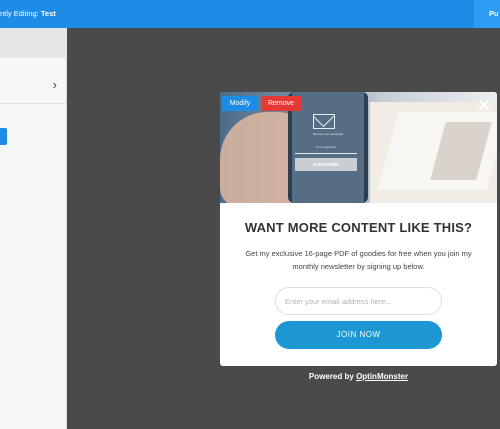  I want to click on chevron-right-icon: ›, so click(54, 84).